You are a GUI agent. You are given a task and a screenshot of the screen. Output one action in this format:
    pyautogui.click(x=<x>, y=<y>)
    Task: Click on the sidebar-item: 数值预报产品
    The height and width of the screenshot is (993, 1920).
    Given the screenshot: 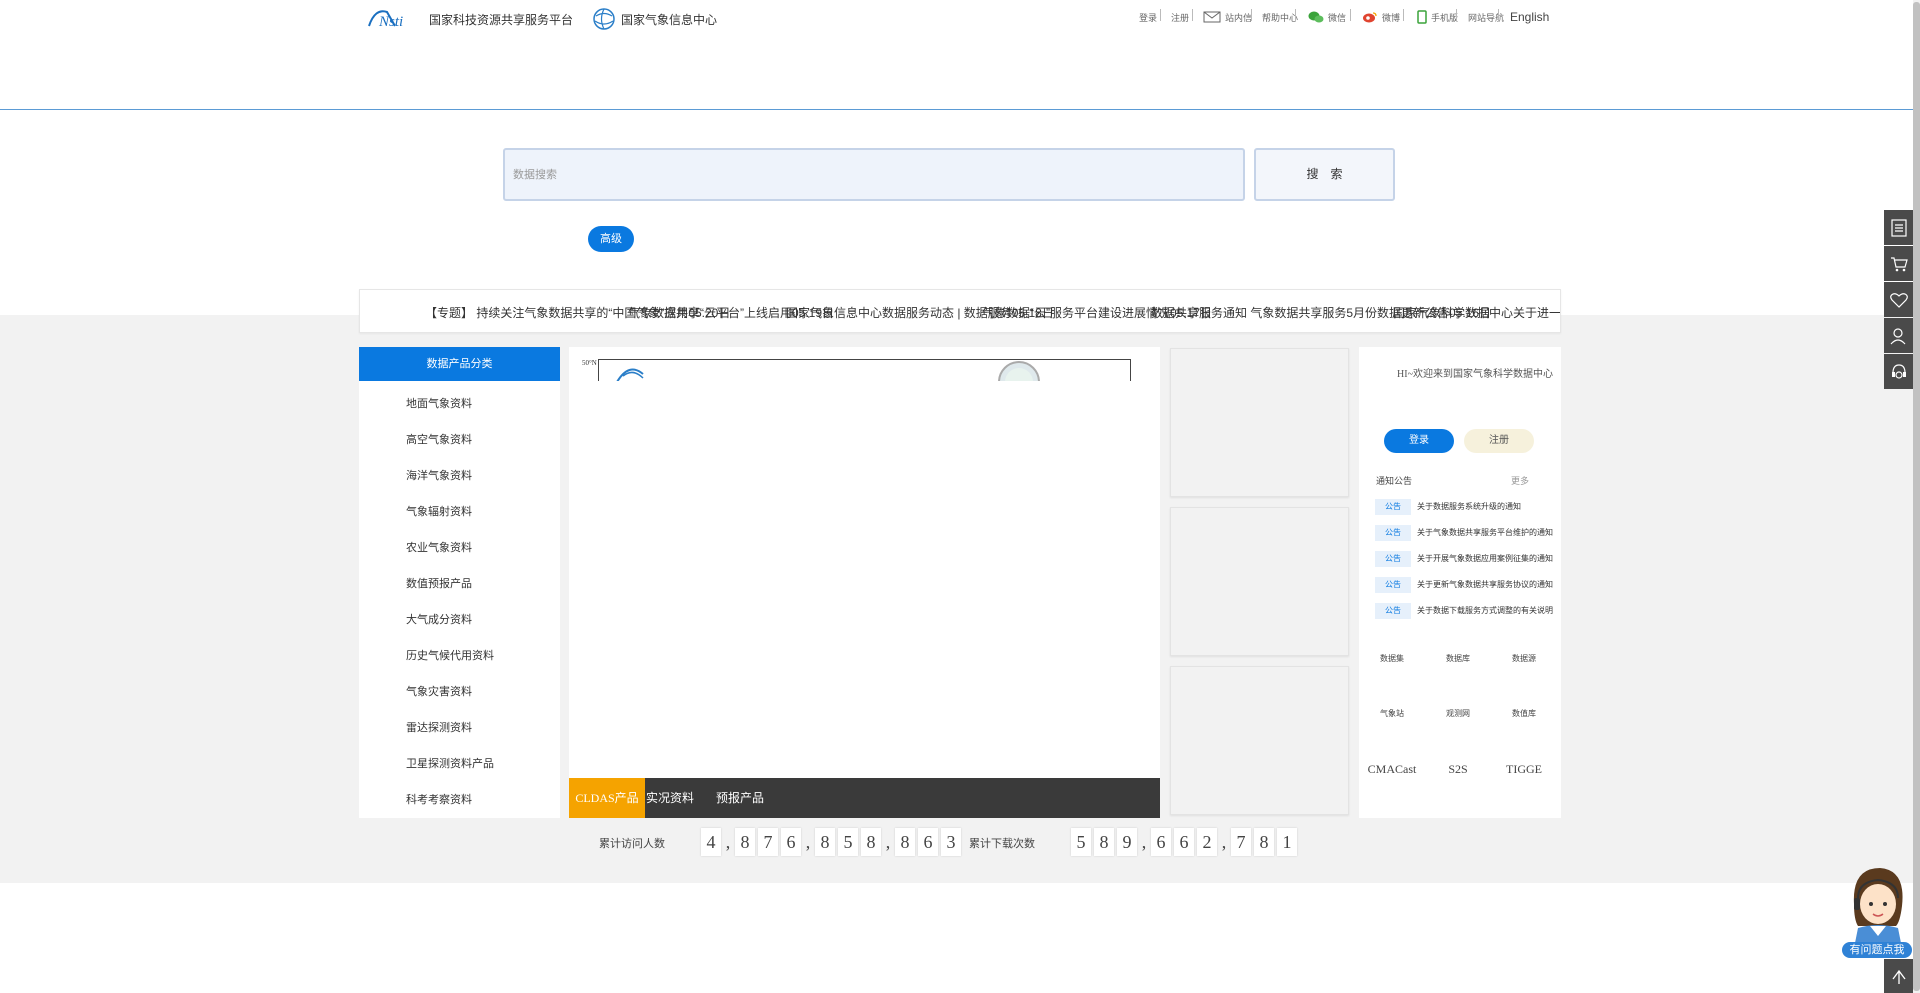 What is the action you would take?
    pyautogui.click(x=439, y=583)
    